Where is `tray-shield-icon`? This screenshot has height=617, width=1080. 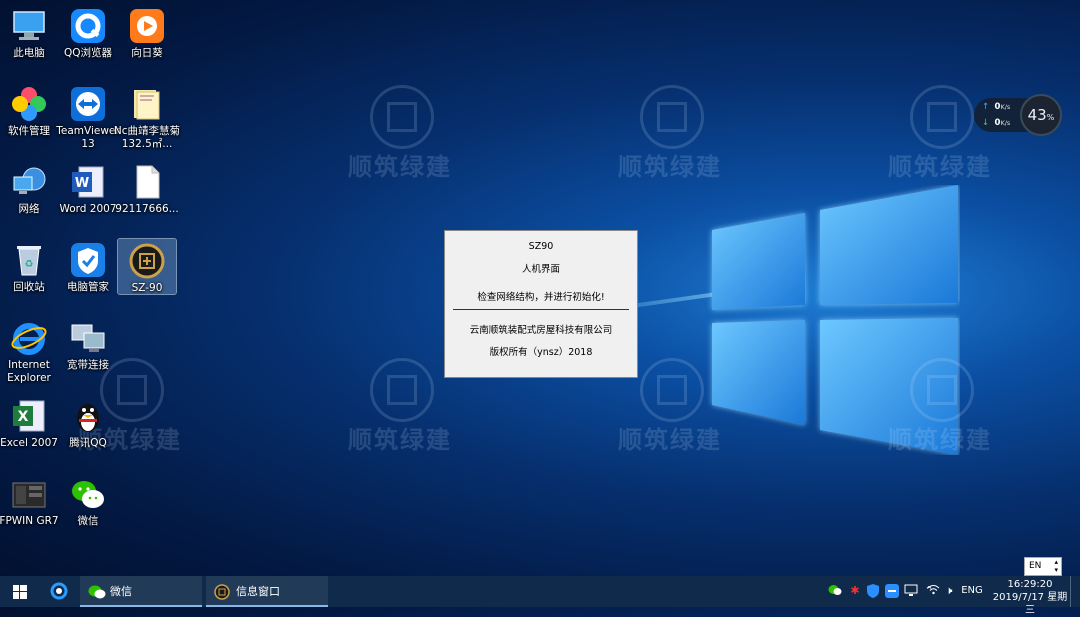 tray-shield-icon is located at coordinates (873, 591).